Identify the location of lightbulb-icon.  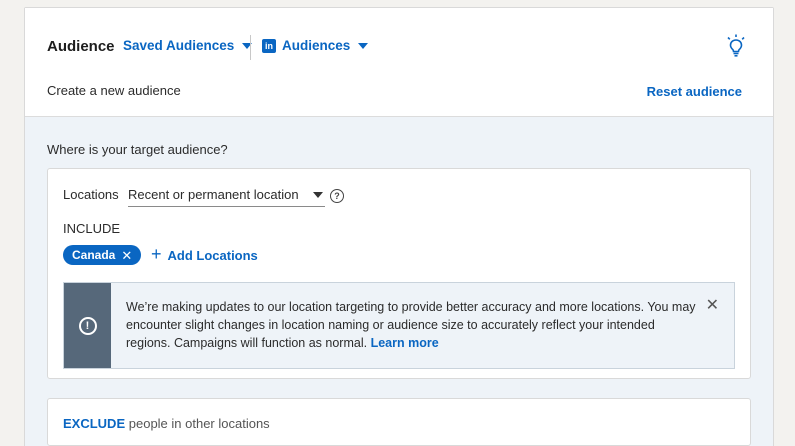
(736, 46).